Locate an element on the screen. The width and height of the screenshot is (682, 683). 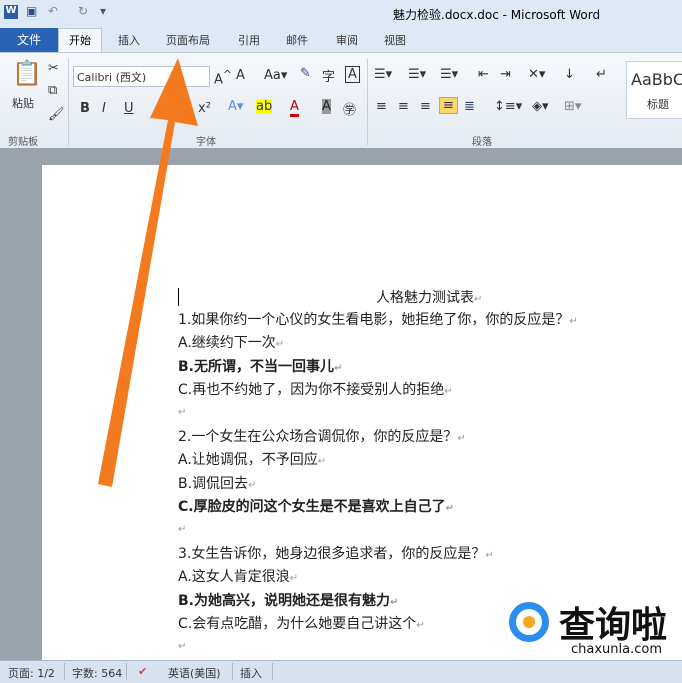
watermark-logo-icon is located at coordinates (529, 622).